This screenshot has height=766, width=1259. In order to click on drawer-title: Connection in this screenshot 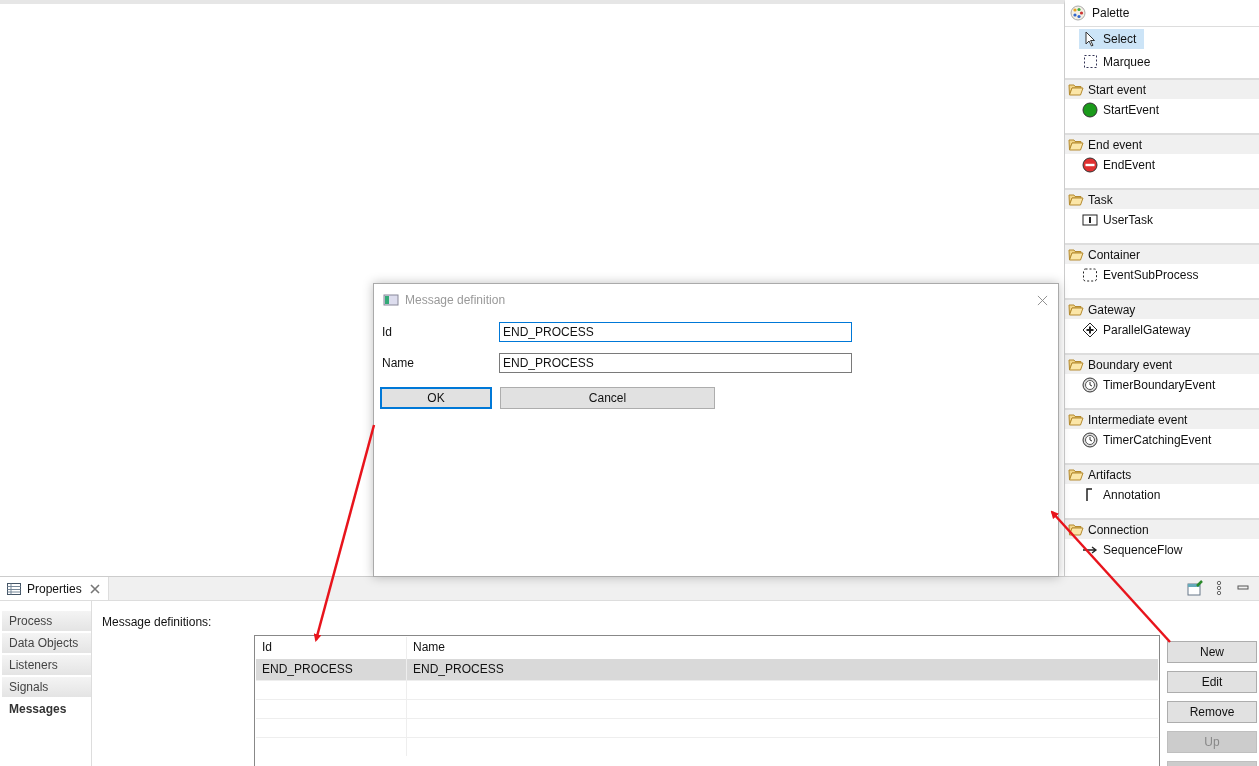, I will do `click(1118, 529)`.